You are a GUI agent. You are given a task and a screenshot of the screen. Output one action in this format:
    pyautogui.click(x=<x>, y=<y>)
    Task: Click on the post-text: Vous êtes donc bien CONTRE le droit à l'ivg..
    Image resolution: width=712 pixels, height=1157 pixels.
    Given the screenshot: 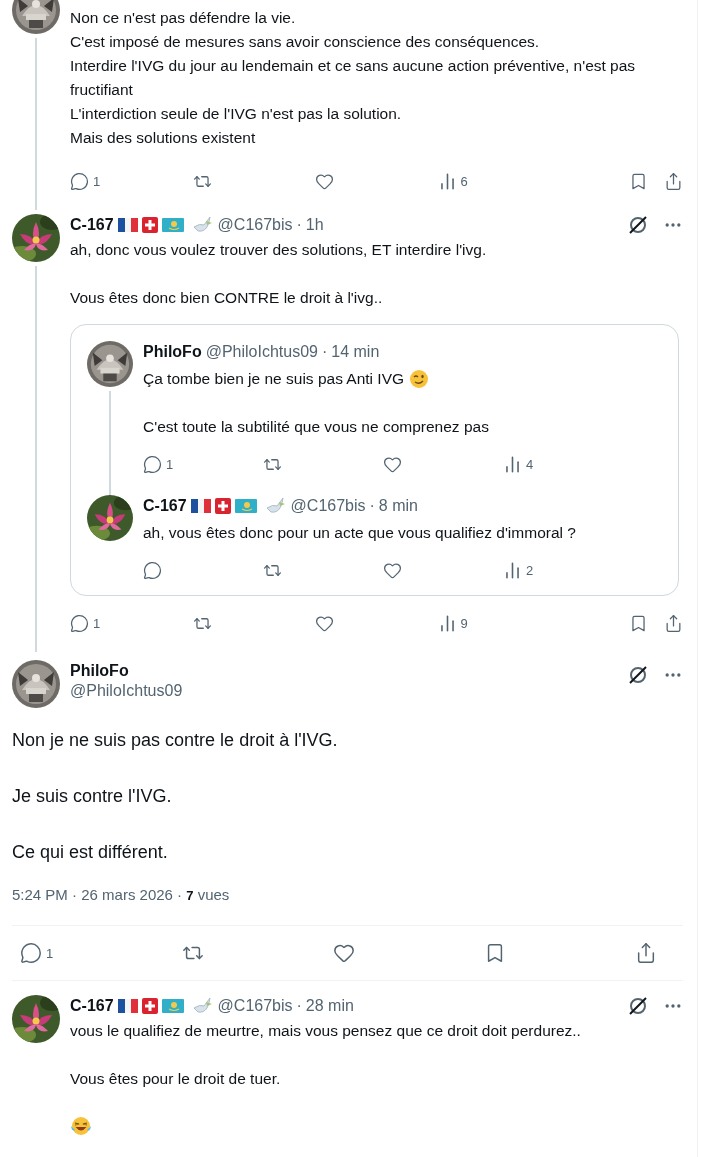 What is the action you would take?
    pyautogui.click(x=226, y=298)
    